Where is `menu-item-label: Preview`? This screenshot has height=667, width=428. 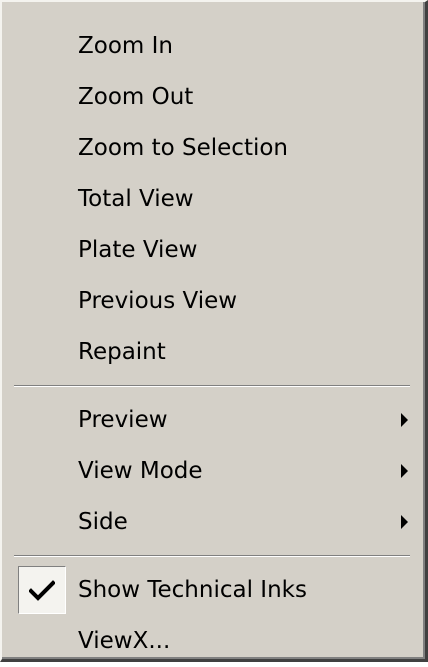 menu-item-label: Preview is located at coordinates (123, 420).